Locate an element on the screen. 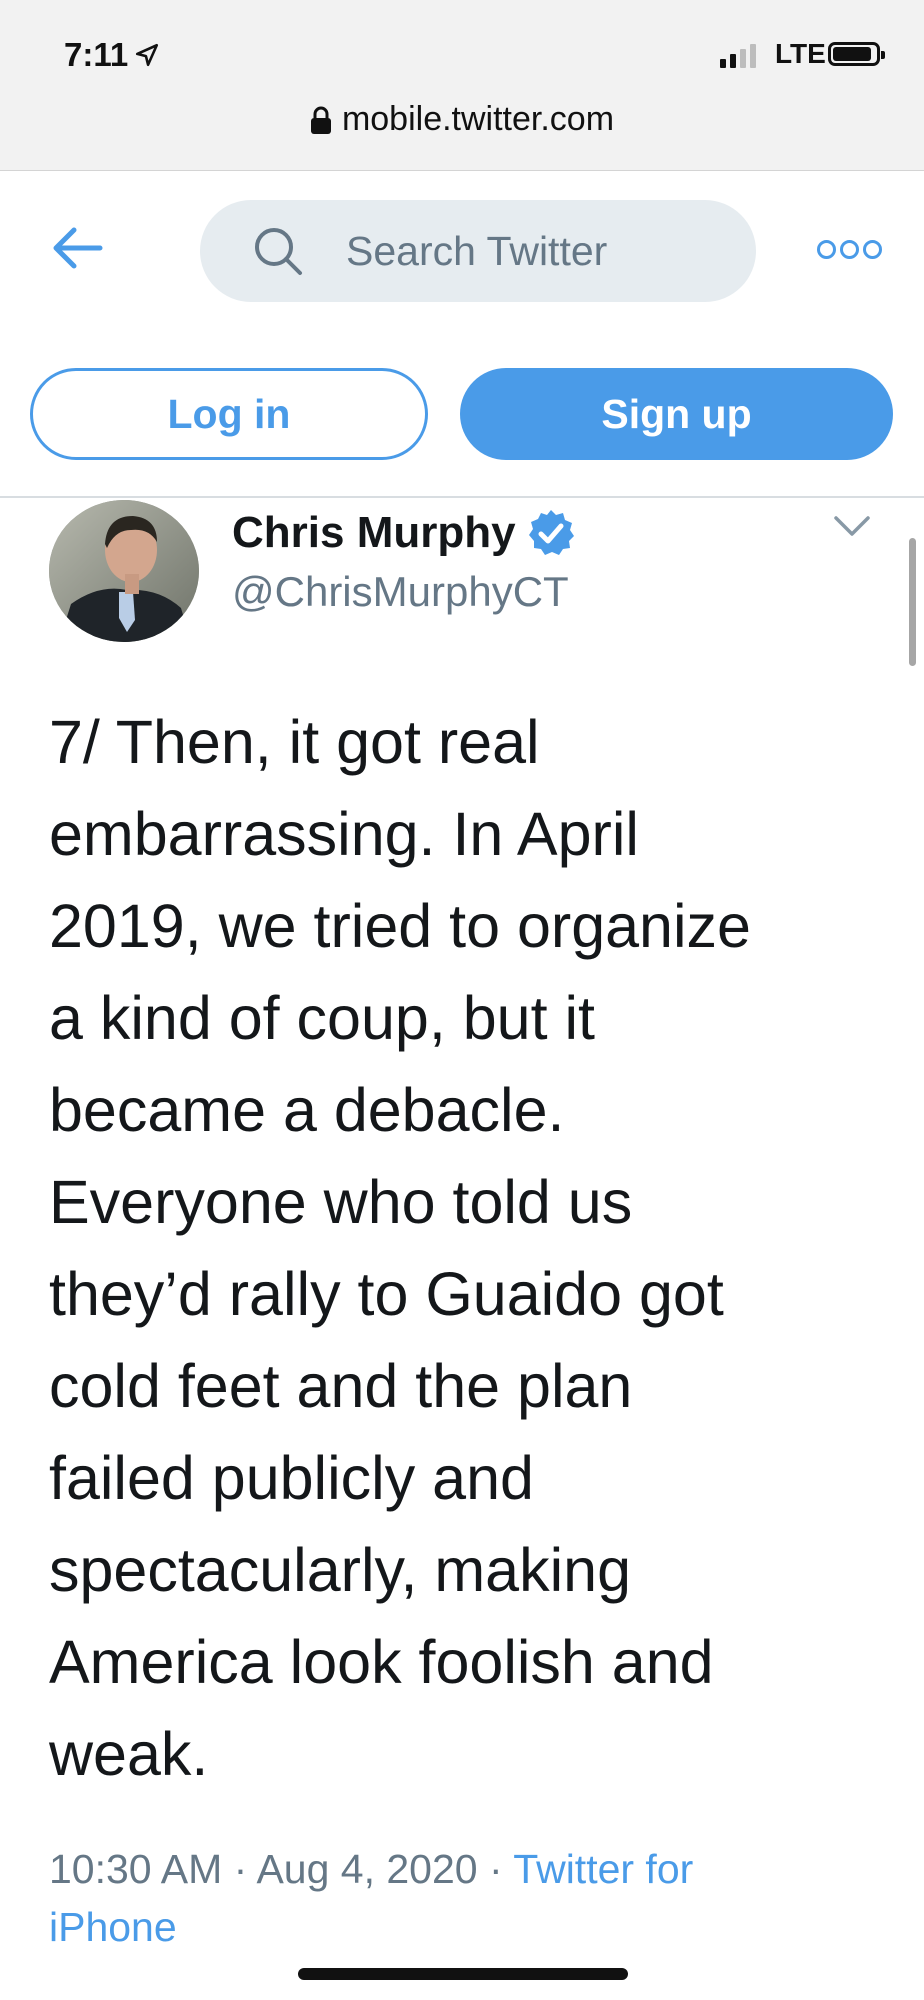 This screenshot has width=924, height=2000. avatar-photo is located at coordinates (124, 571).